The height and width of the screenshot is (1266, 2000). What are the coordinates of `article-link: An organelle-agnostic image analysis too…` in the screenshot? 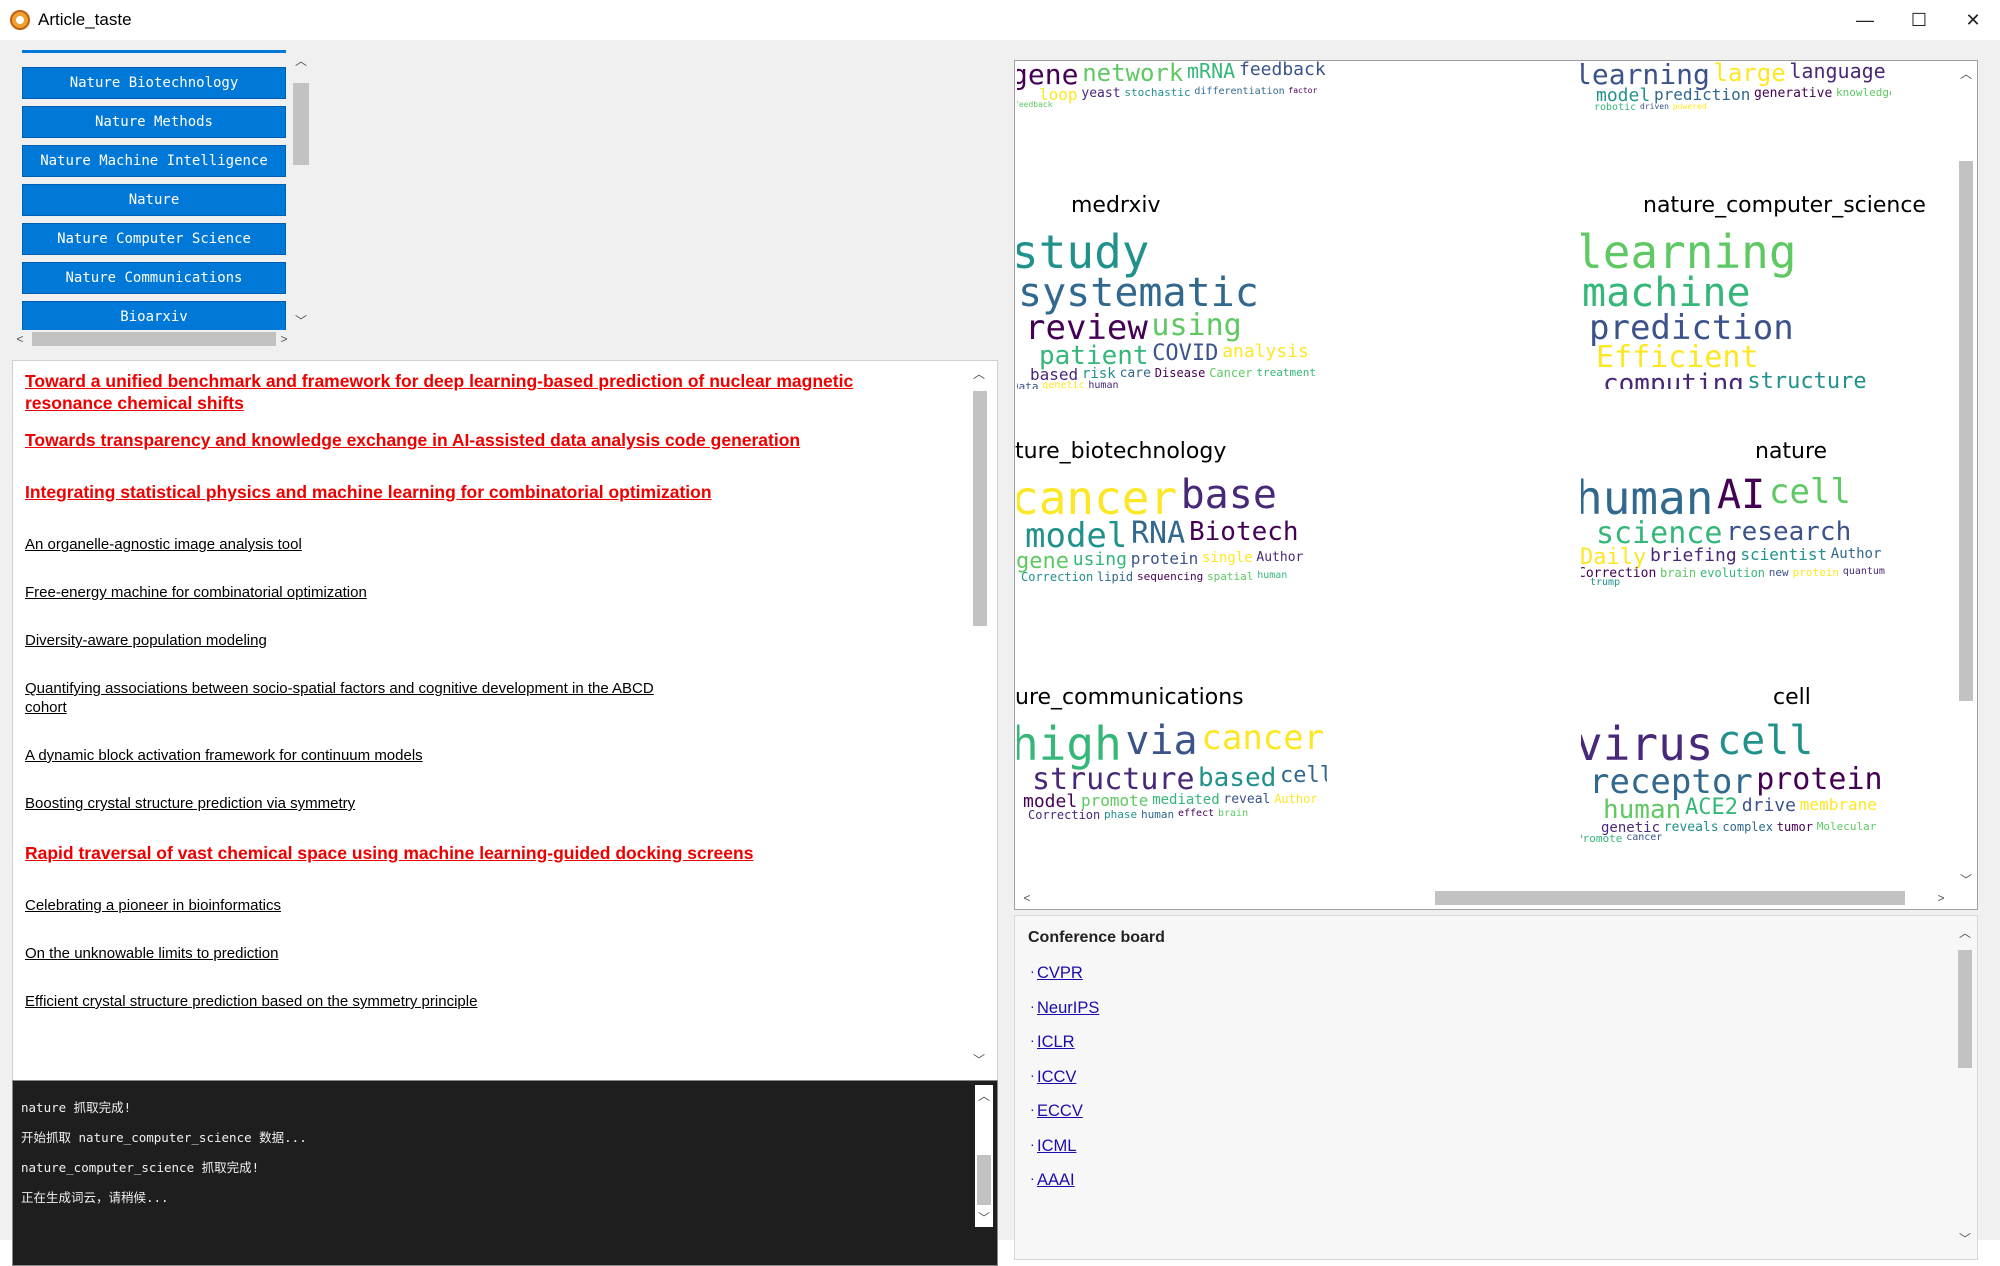 It's located at (345, 544).